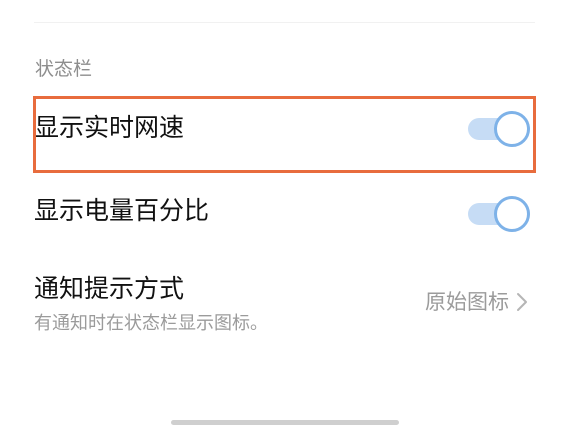 This screenshot has height=427, width=569. I want to click on top-divider, so click(284, 22).